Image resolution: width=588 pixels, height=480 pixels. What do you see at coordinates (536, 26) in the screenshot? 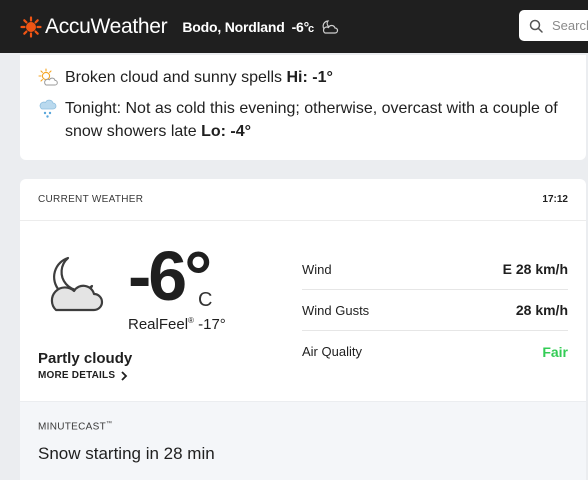
I see `search-icon` at bounding box center [536, 26].